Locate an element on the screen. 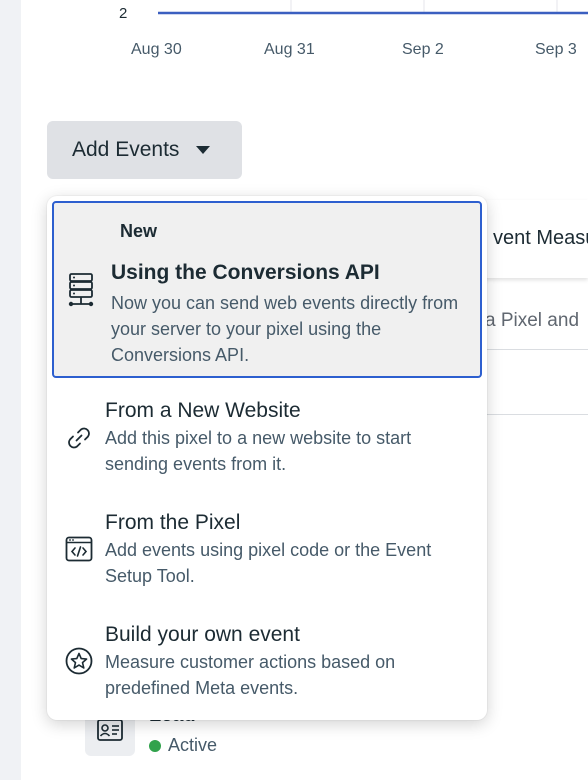  background-card: vent Measu is located at coordinates (534, 239).